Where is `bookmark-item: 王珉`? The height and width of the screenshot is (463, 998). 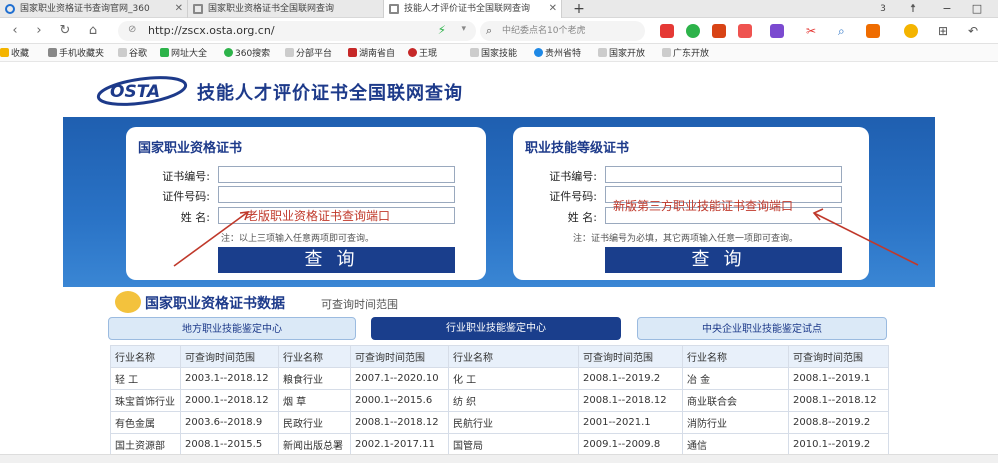
bookmark-item: 王珉 is located at coordinates (422, 52).